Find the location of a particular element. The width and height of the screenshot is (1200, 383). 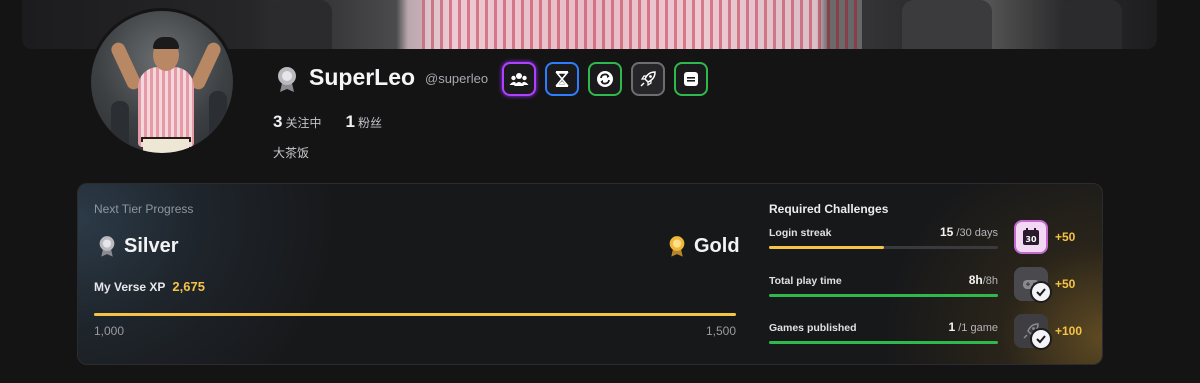

challenge-progress: 8h/8h is located at coordinates (983, 280).